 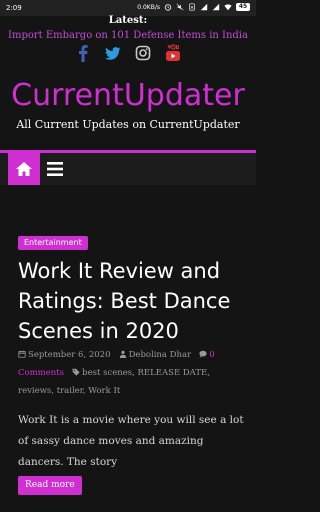 What do you see at coordinates (204, 7) in the screenshot?
I see `signal-icon` at bounding box center [204, 7].